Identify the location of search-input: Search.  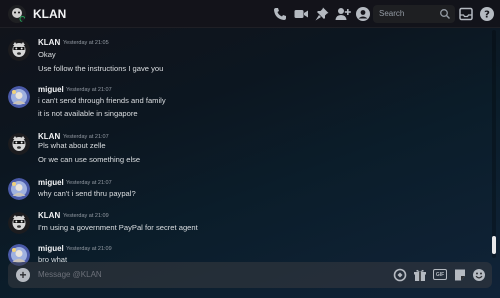
(414, 14).